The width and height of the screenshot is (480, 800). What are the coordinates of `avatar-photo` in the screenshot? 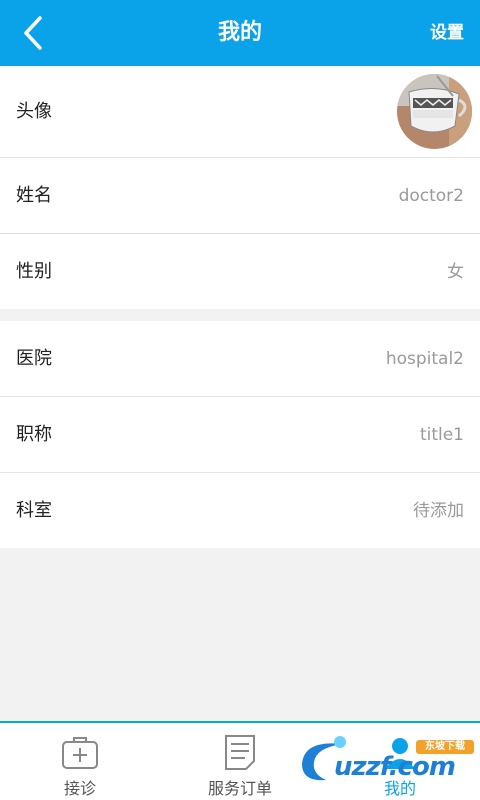 It's located at (434, 111).